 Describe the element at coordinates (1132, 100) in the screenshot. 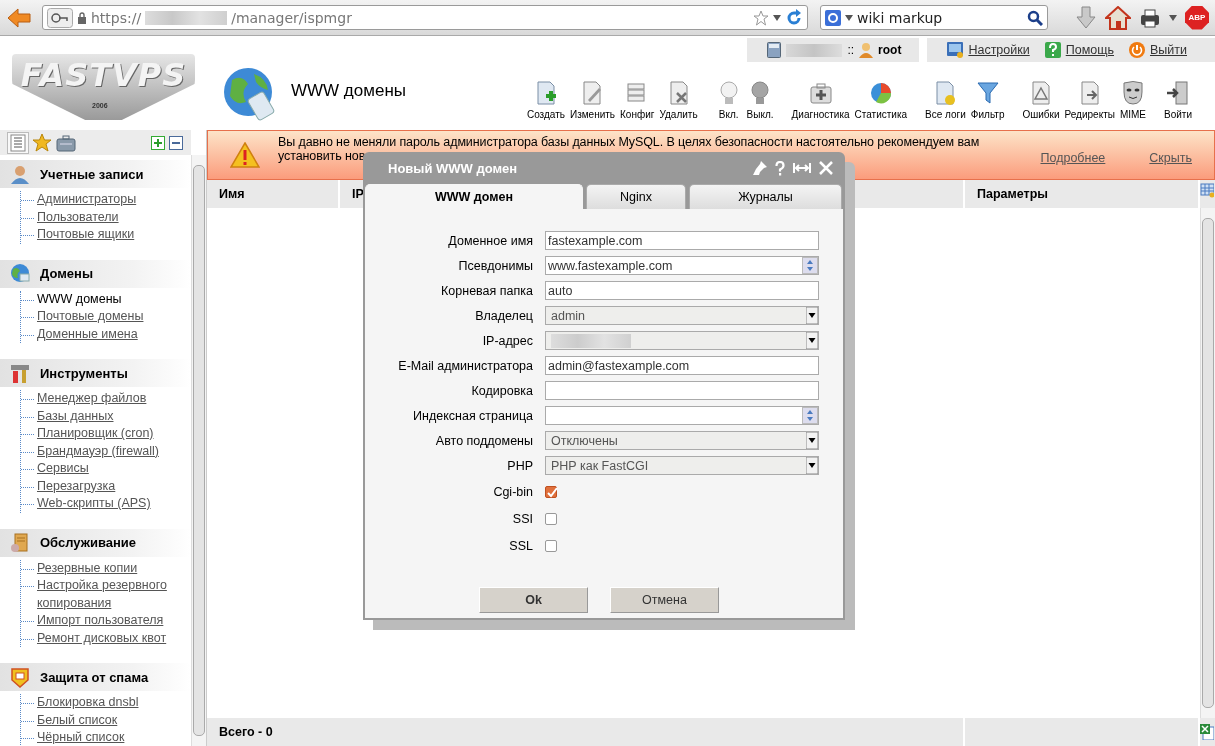

I see `toolbar-button: MIME` at that location.